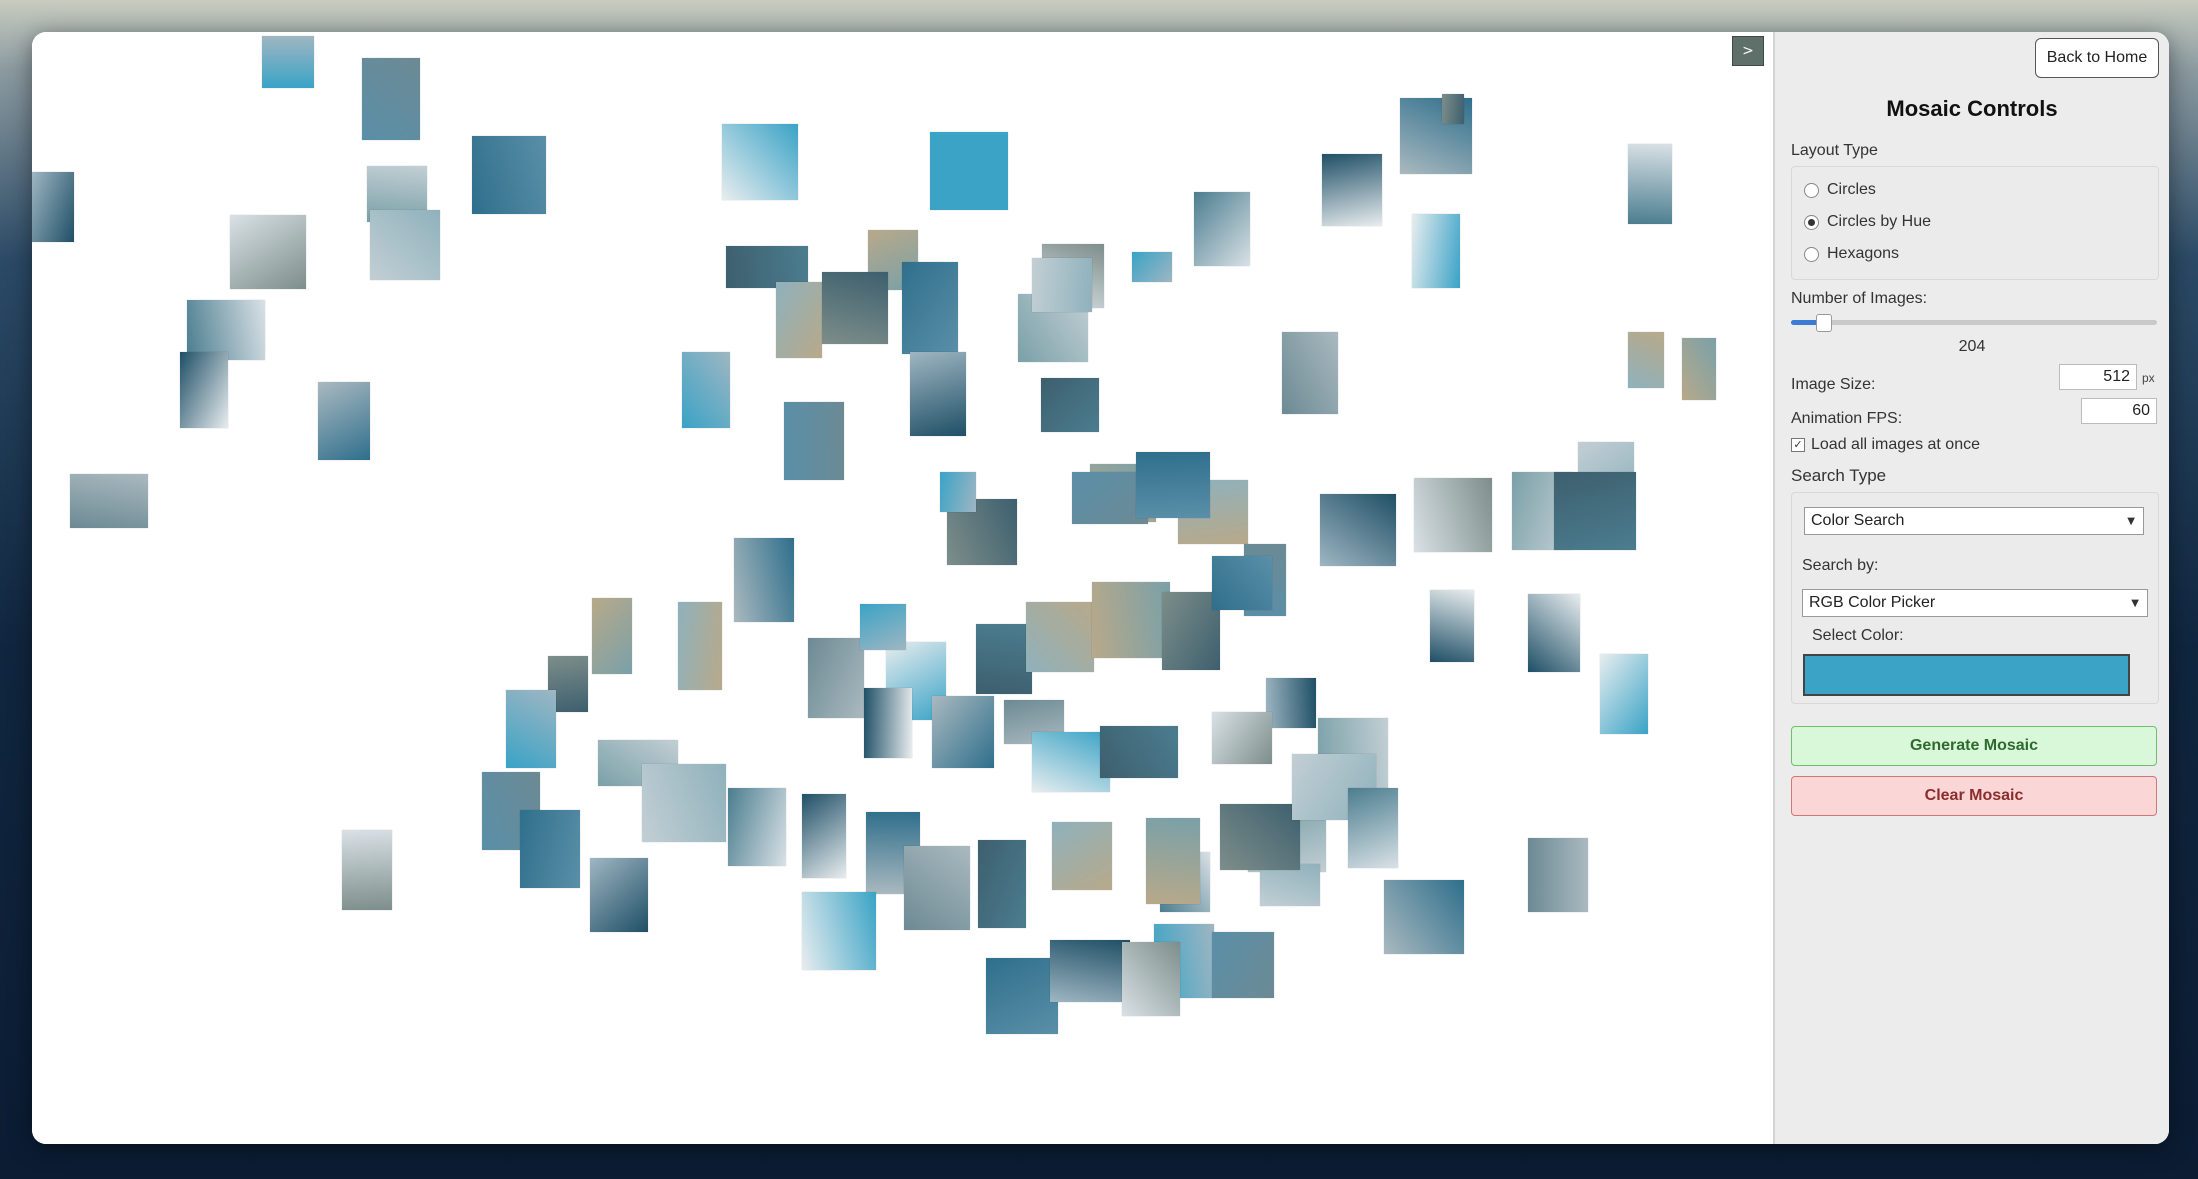 This screenshot has width=2198, height=1179. What do you see at coordinates (1974, 521) in the screenshot?
I see `search-type-select: Color Search ▼` at bounding box center [1974, 521].